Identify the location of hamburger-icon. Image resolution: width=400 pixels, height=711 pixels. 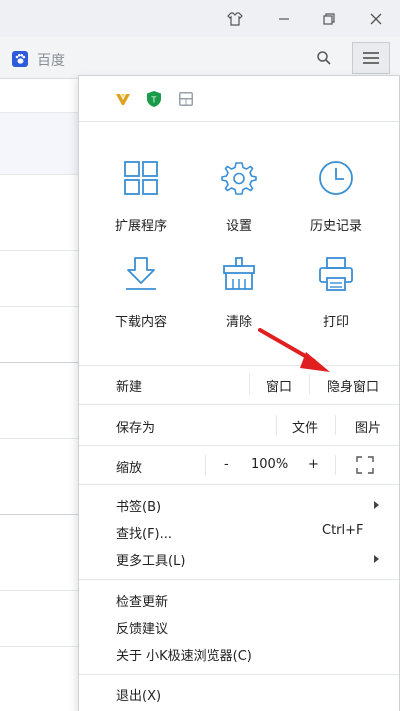
(371, 58).